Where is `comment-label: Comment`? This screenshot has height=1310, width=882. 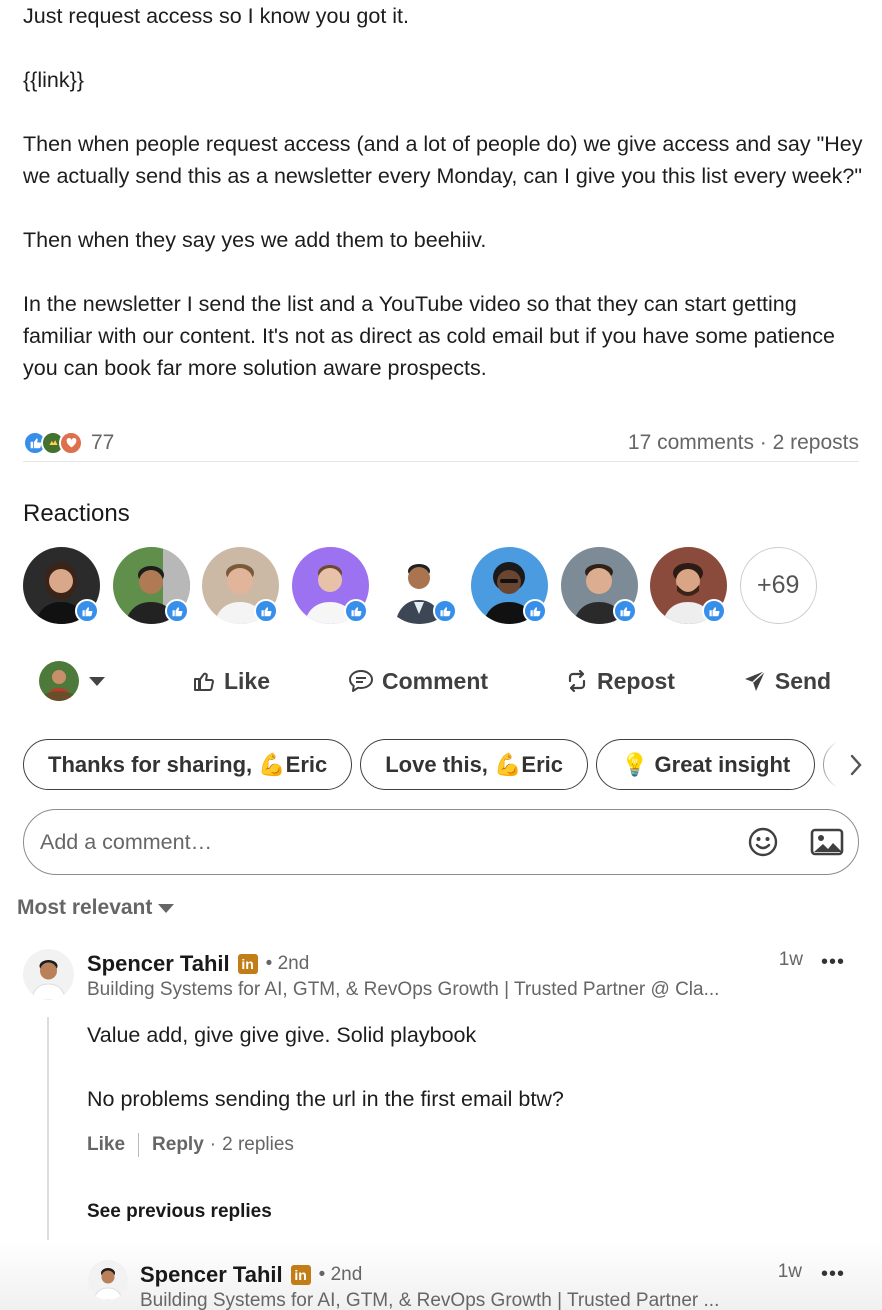
comment-label: Comment is located at coordinates (435, 680).